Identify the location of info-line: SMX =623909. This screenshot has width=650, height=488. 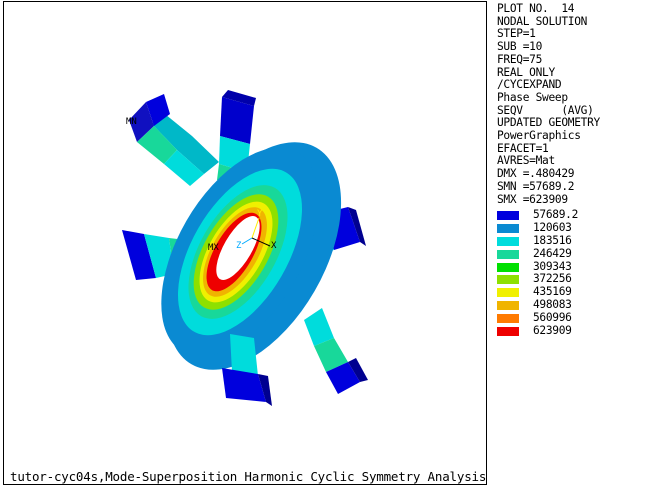
(532, 199).